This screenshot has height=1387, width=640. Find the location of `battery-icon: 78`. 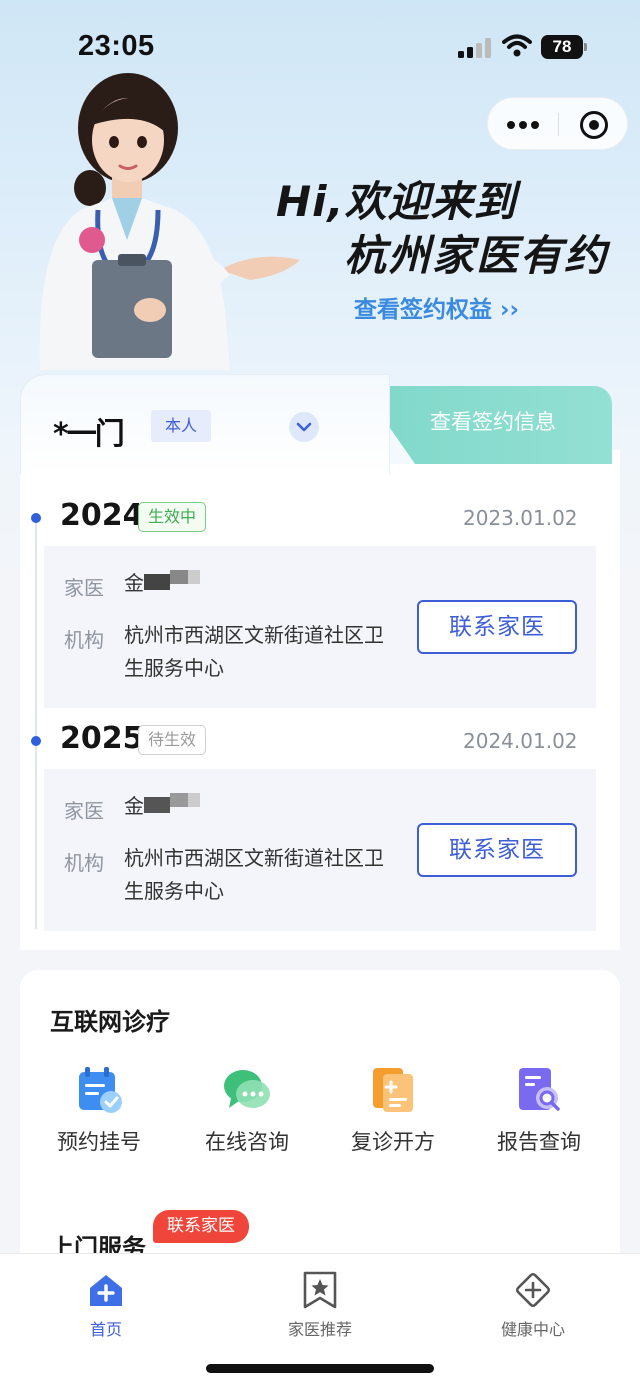

battery-icon: 78 is located at coordinates (564, 47).